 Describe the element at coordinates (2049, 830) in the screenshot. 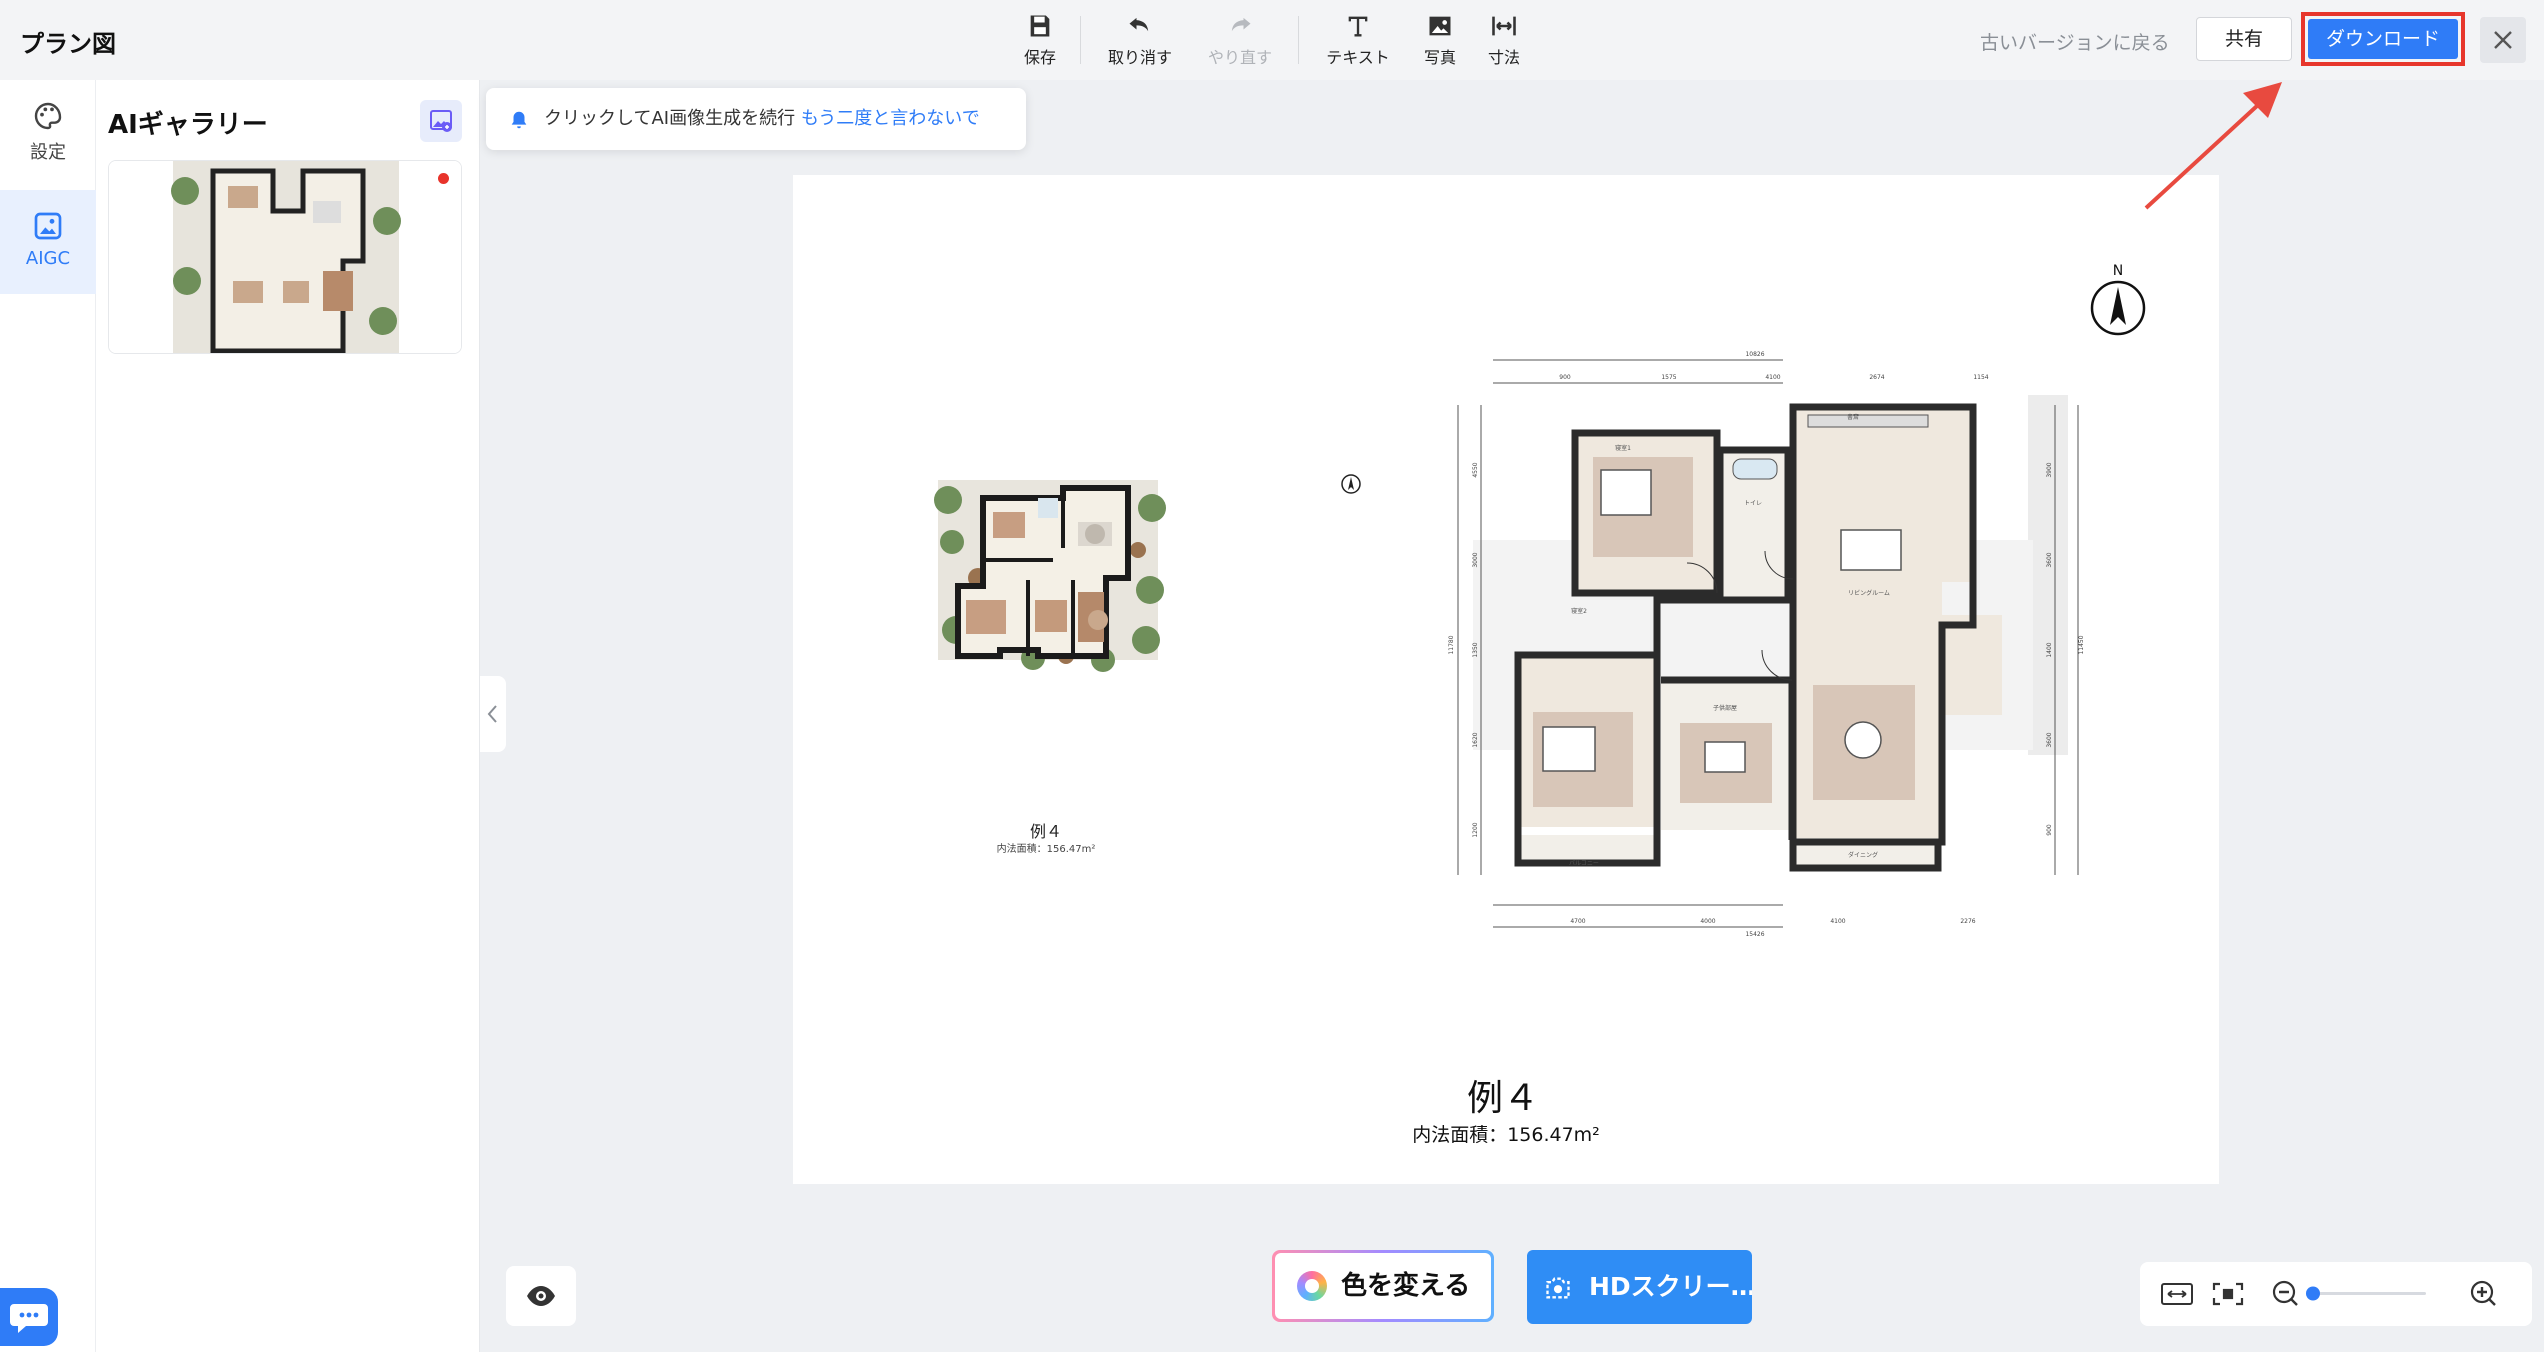

I see `dim-right-label-4: 900` at that location.